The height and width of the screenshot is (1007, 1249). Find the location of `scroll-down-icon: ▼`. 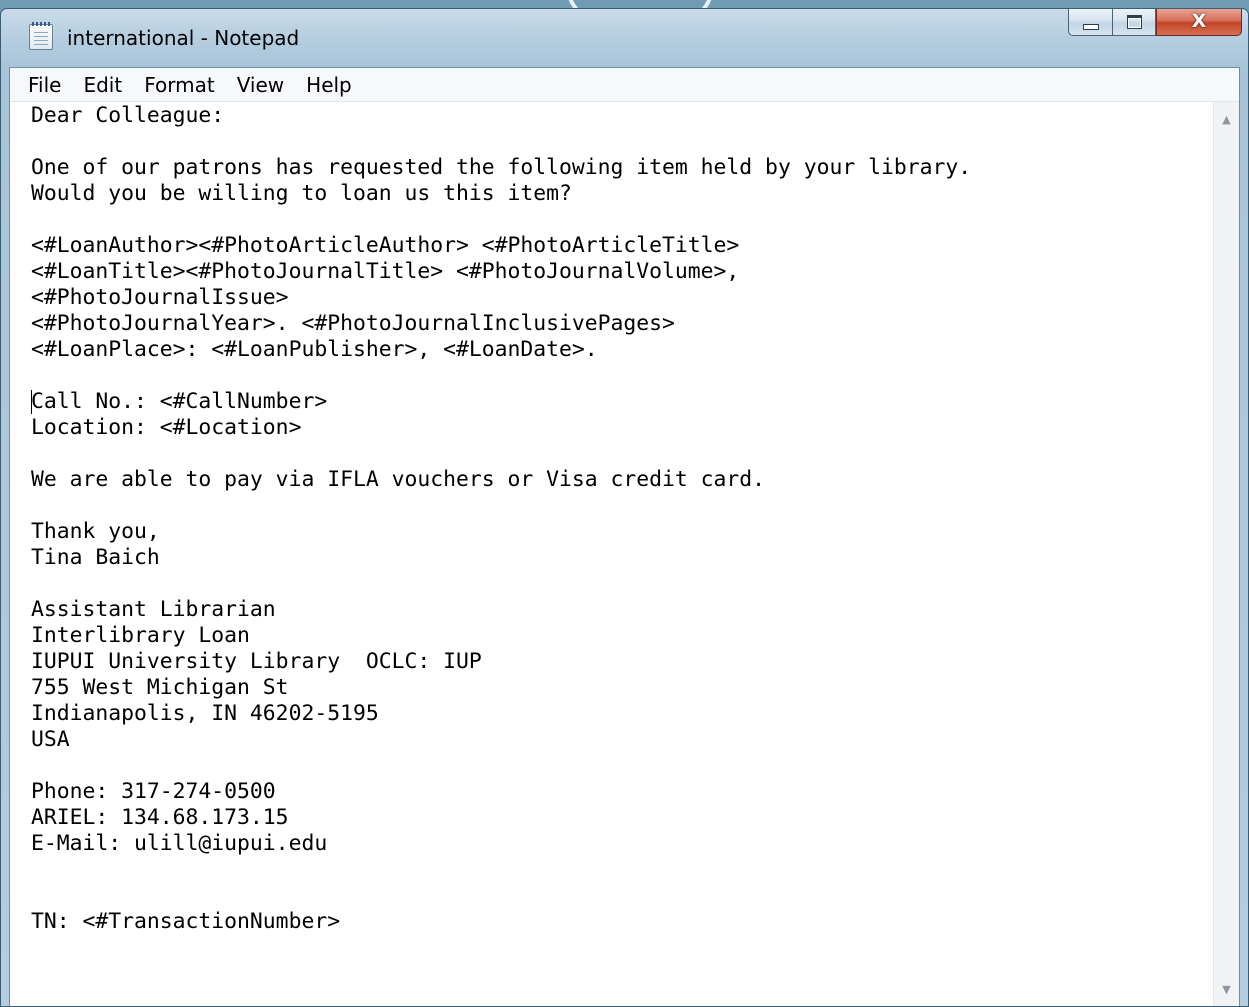

scroll-down-icon: ▼ is located at coordinates (1226, 989).